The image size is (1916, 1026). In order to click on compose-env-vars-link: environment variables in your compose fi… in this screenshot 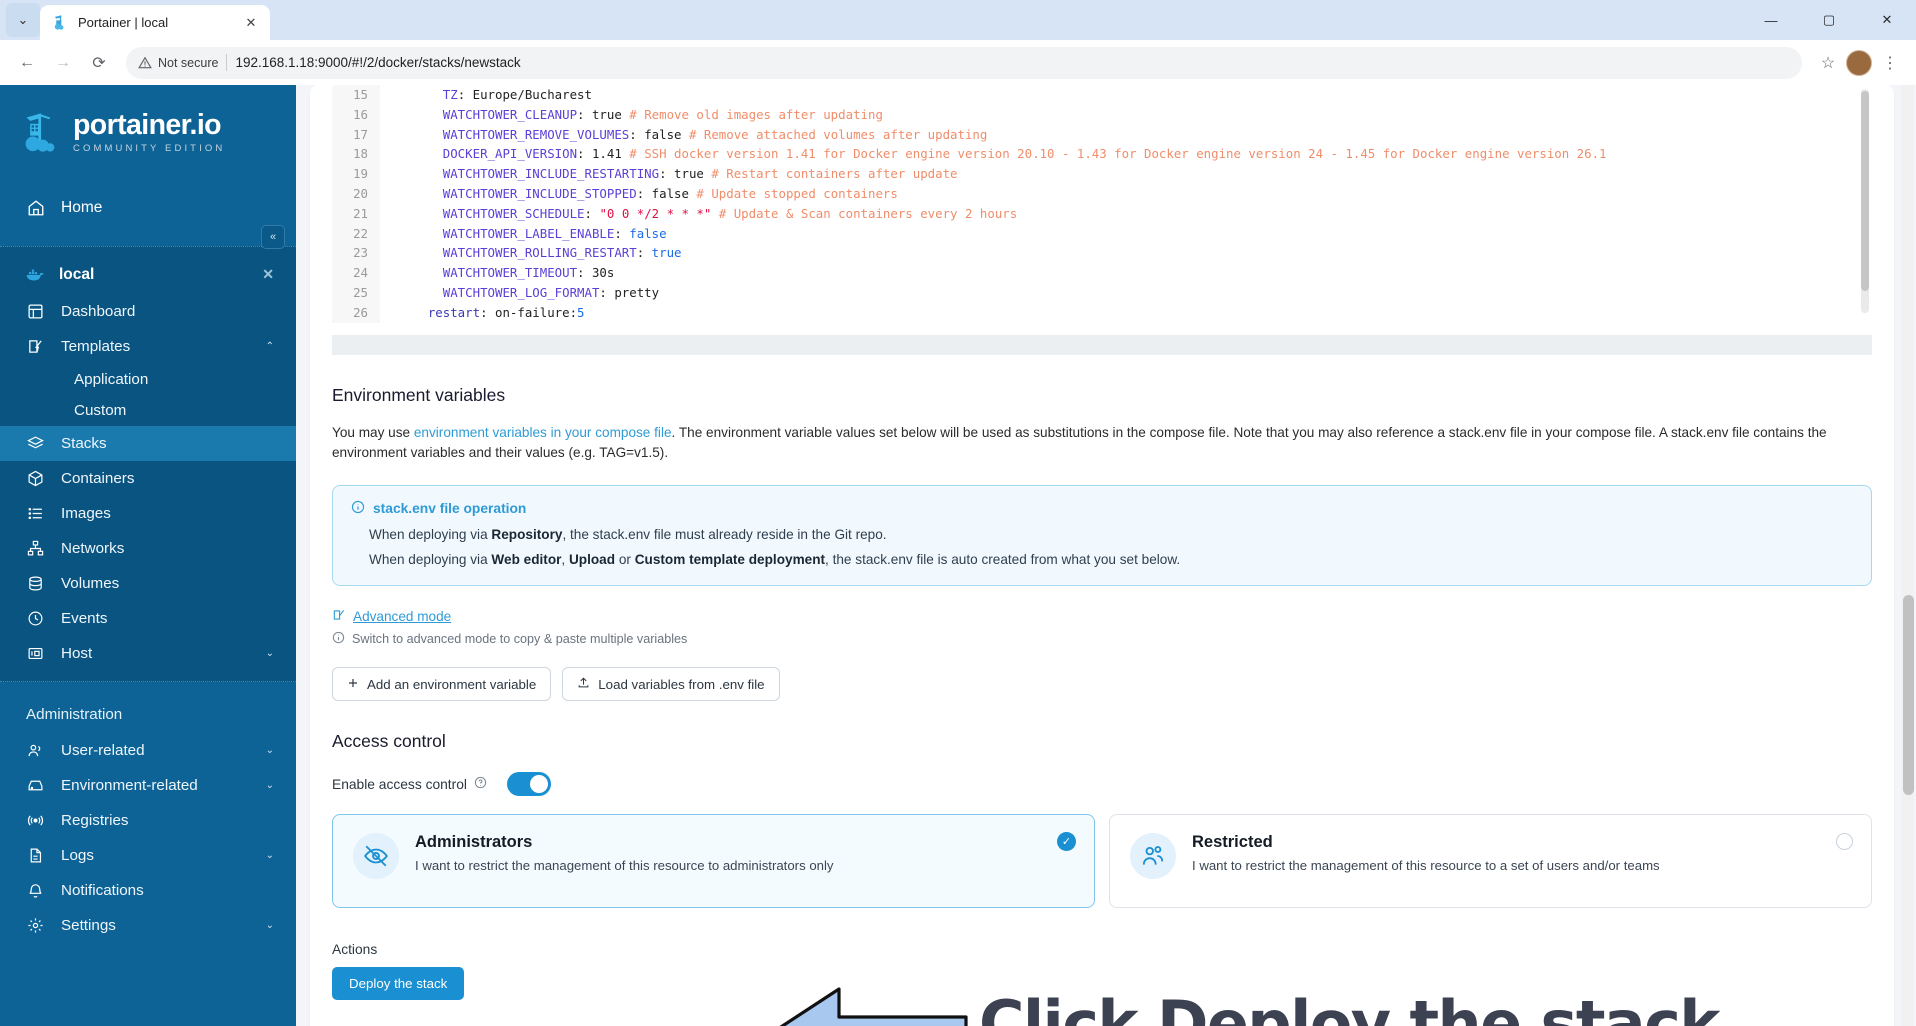, I will do `click(543, 432)`.